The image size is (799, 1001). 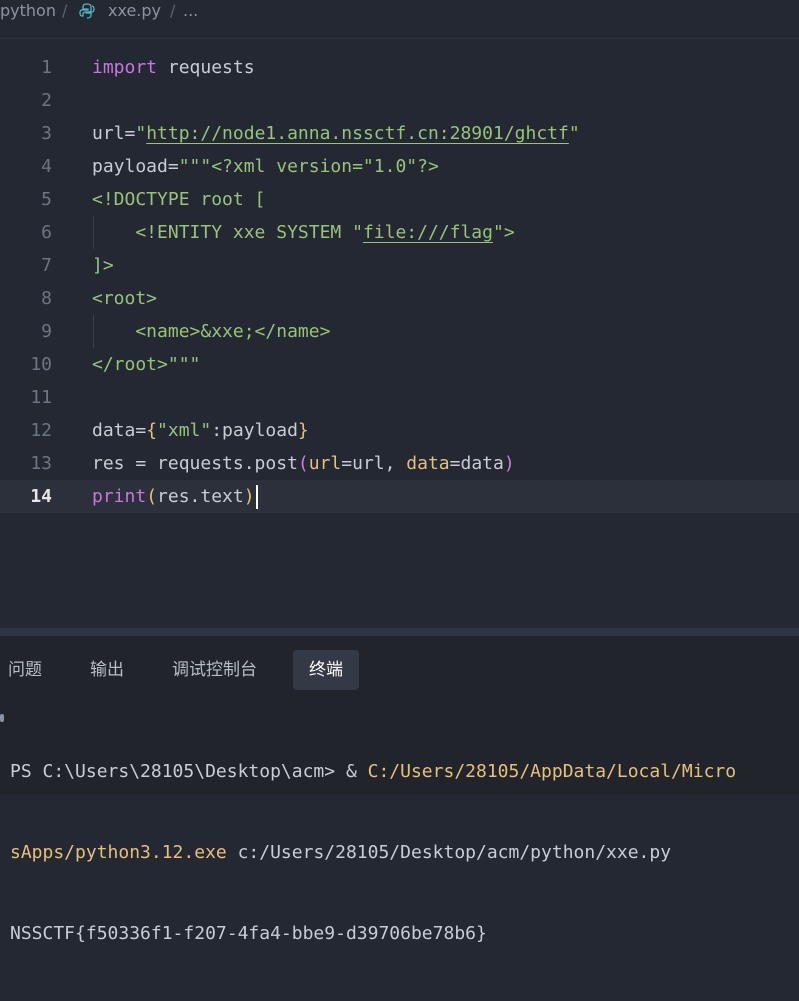 I want to click on code-line: 14 print(res.text), so click(x=399, y=496).